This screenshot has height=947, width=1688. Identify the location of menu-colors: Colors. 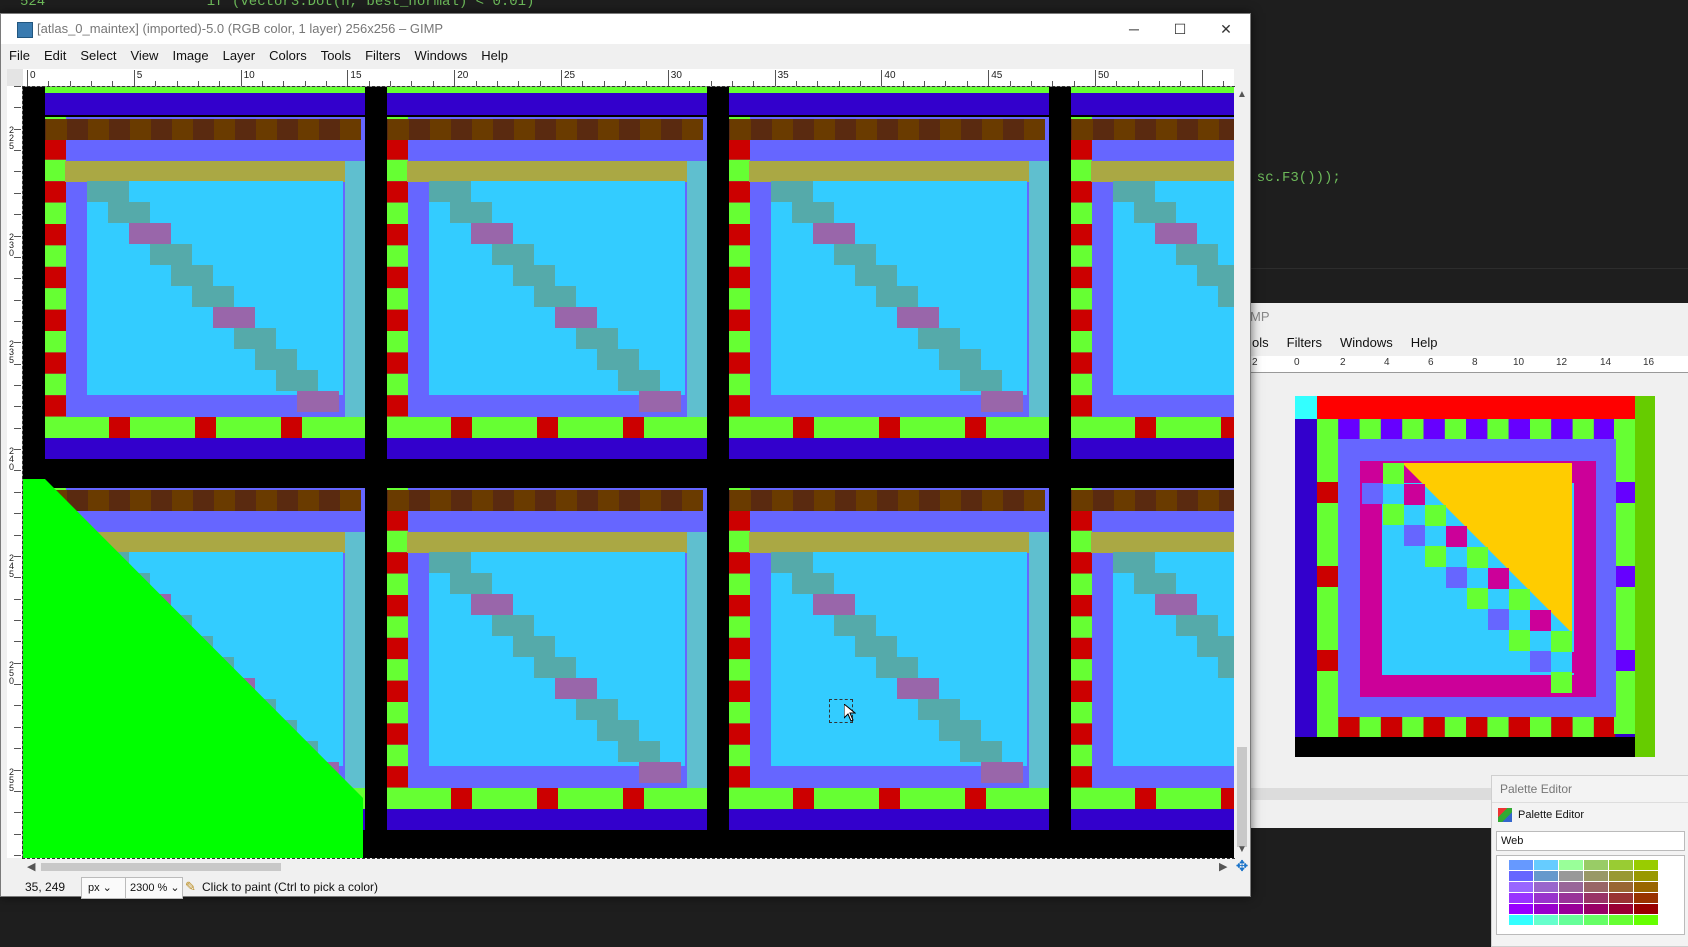
(287, 56).